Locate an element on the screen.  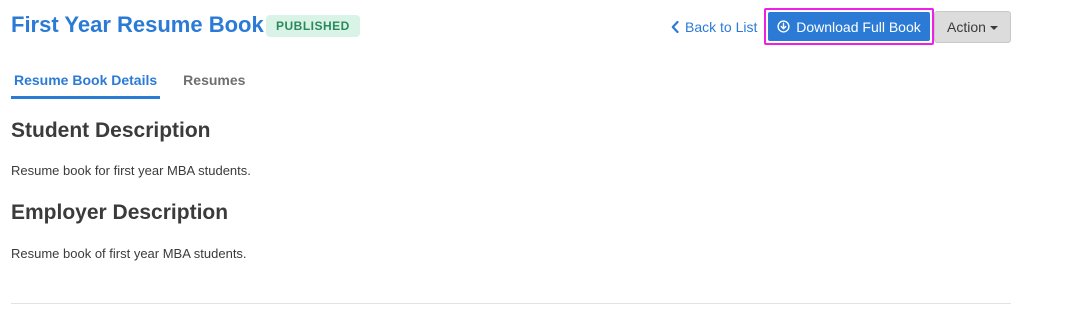
tab-bar: Resume Book Details Resumes is located at coordinates (139, 82).